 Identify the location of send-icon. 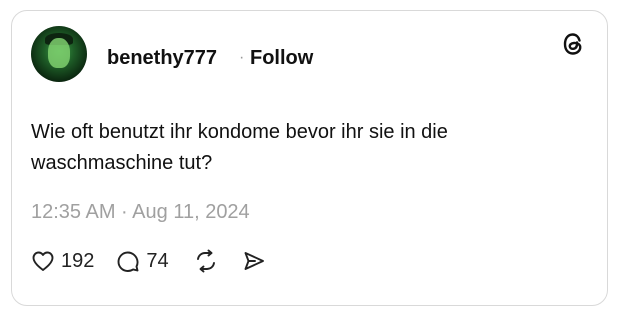
(254, 261).